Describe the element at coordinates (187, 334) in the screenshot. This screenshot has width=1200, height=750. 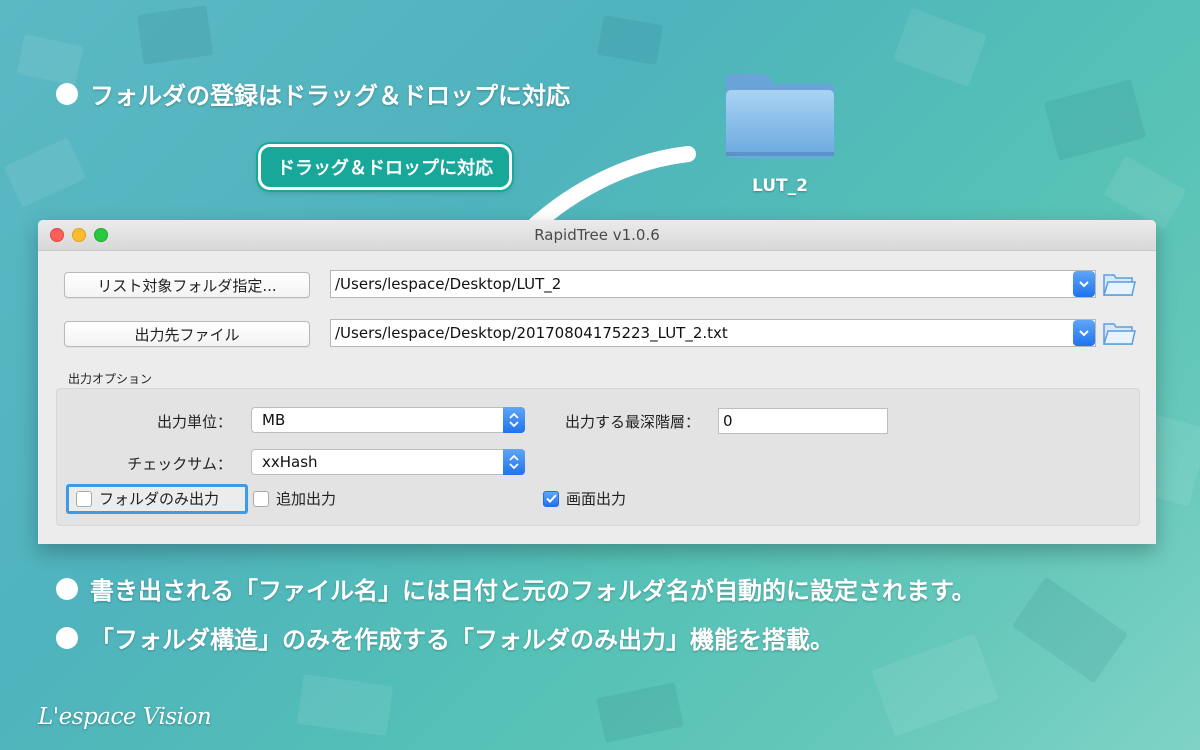
I see `select-output-file-button: 出力先ファイル` at that location.